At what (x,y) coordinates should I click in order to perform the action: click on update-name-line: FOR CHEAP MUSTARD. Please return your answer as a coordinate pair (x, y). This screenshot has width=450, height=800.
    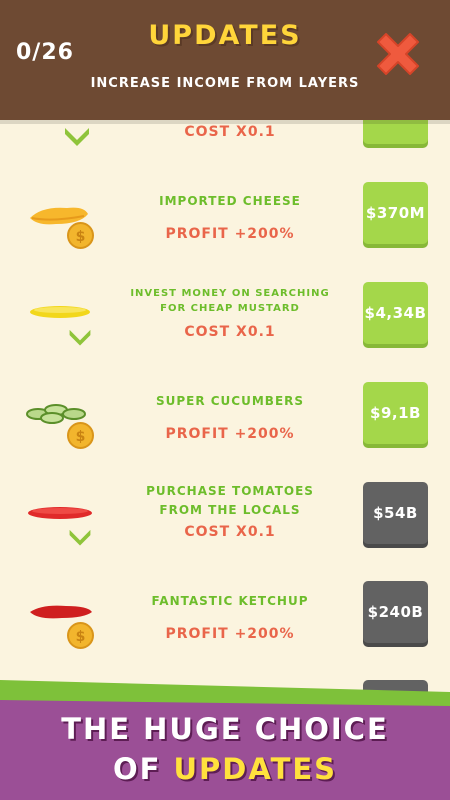
    Looking at the image, I should click on (230, 308).